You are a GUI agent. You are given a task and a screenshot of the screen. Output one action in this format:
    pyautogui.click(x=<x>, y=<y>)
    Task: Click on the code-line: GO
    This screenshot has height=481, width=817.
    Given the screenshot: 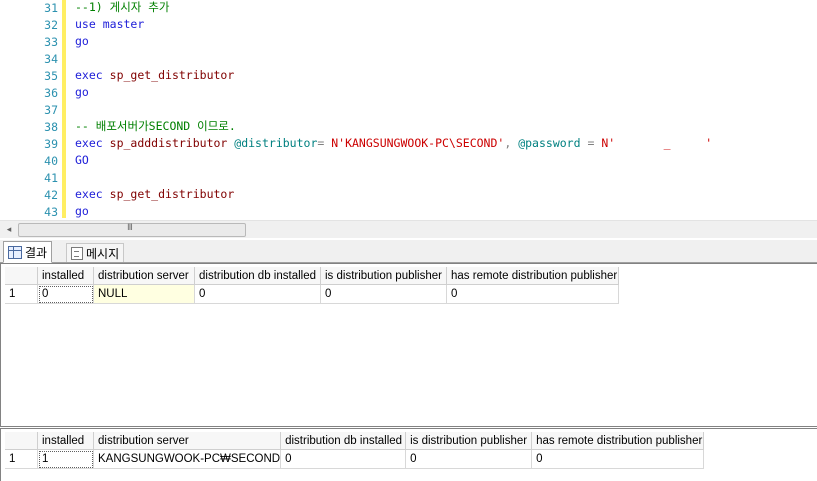 What is the action you would take?
    pyautogui.click(x=82, y=160)
    